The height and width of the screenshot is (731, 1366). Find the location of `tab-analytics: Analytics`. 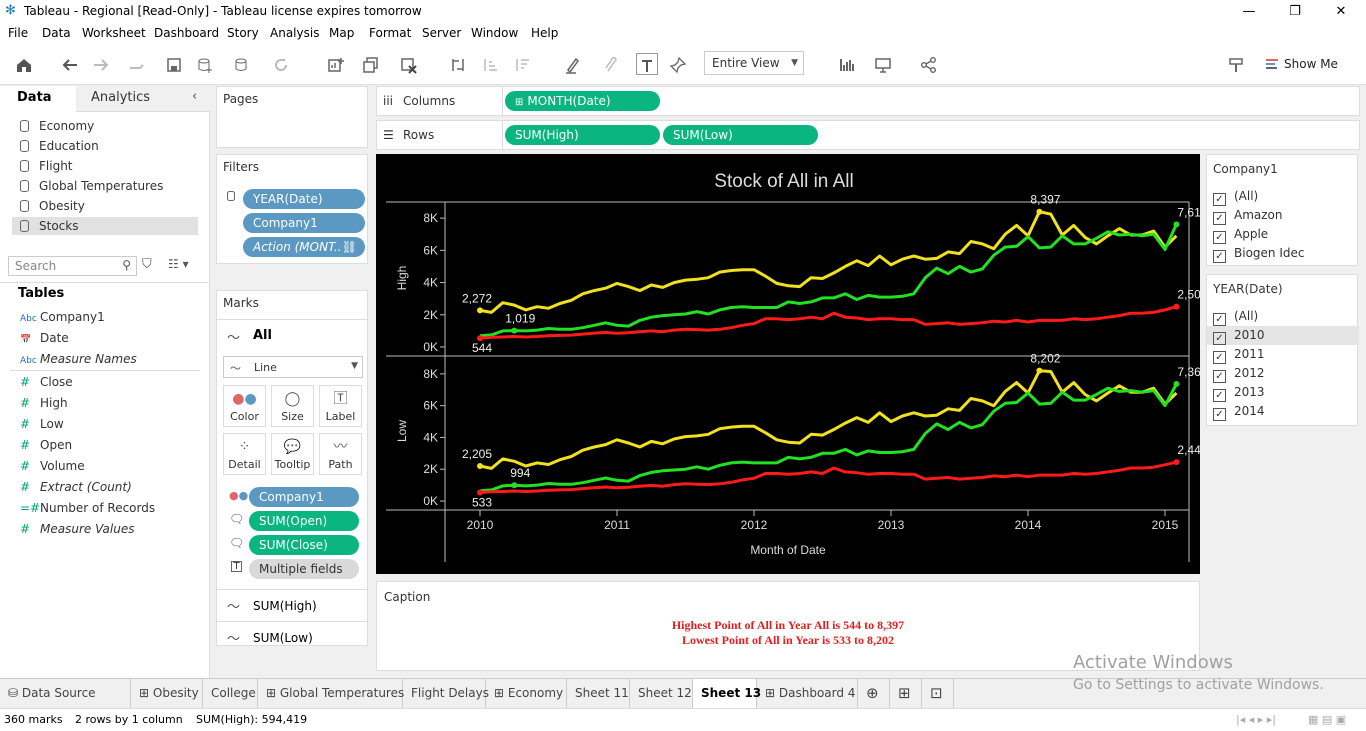

tab-analytics: Analytics is located at coordinates (120, 97).